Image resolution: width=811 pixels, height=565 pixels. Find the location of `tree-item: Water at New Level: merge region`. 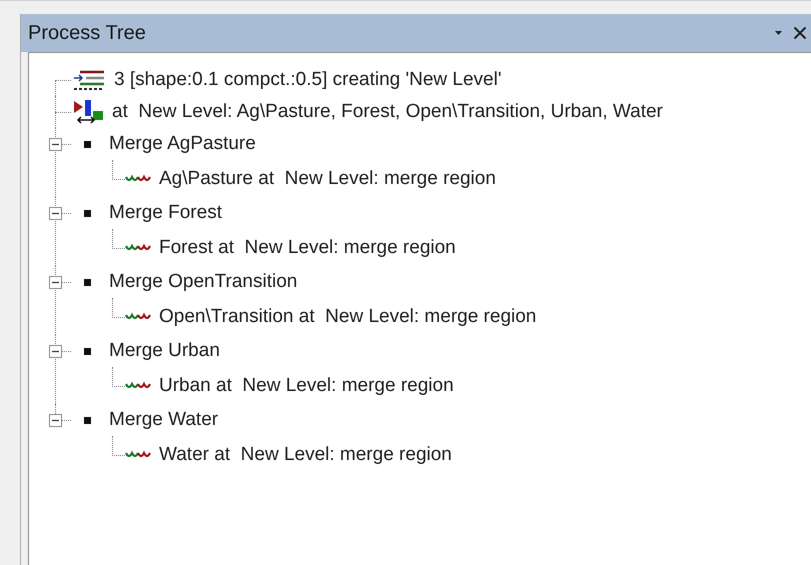

tree-item: Water at New Level: merge region is located at coordinates (305, 455).